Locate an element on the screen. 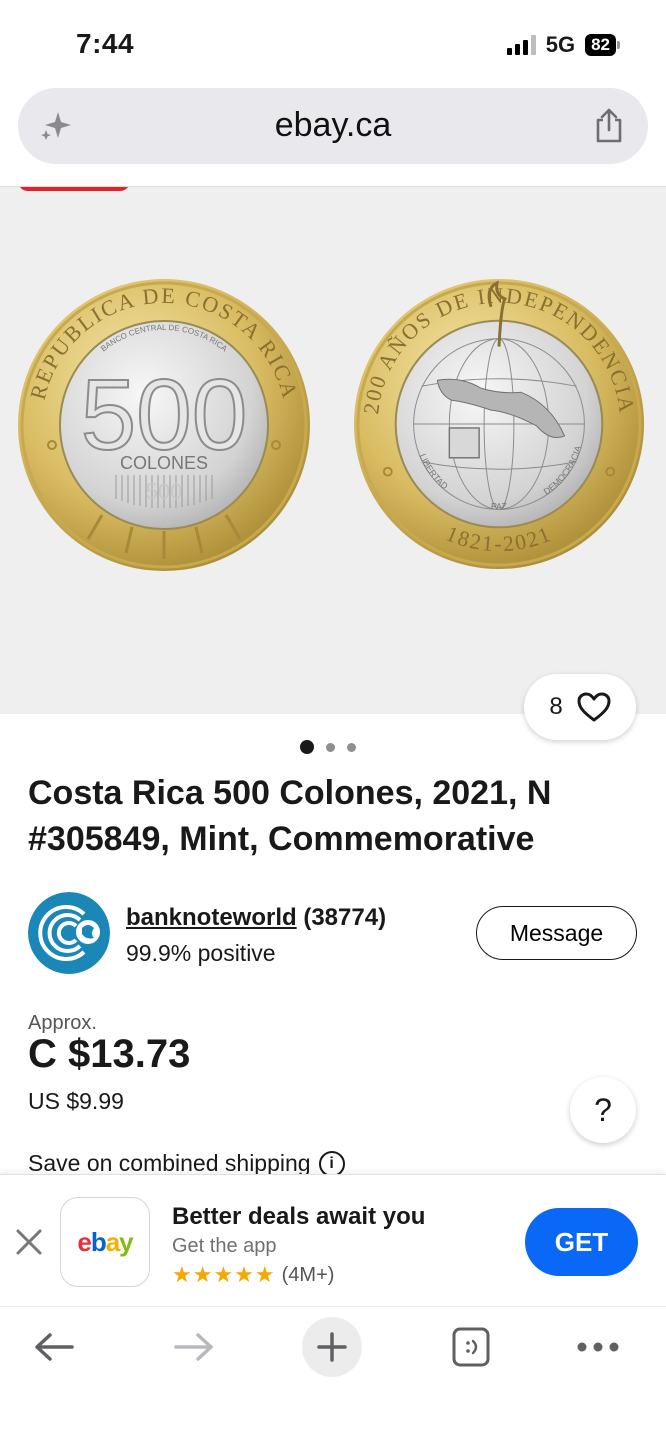  tabs-button is located at coordinates (471, 1347).